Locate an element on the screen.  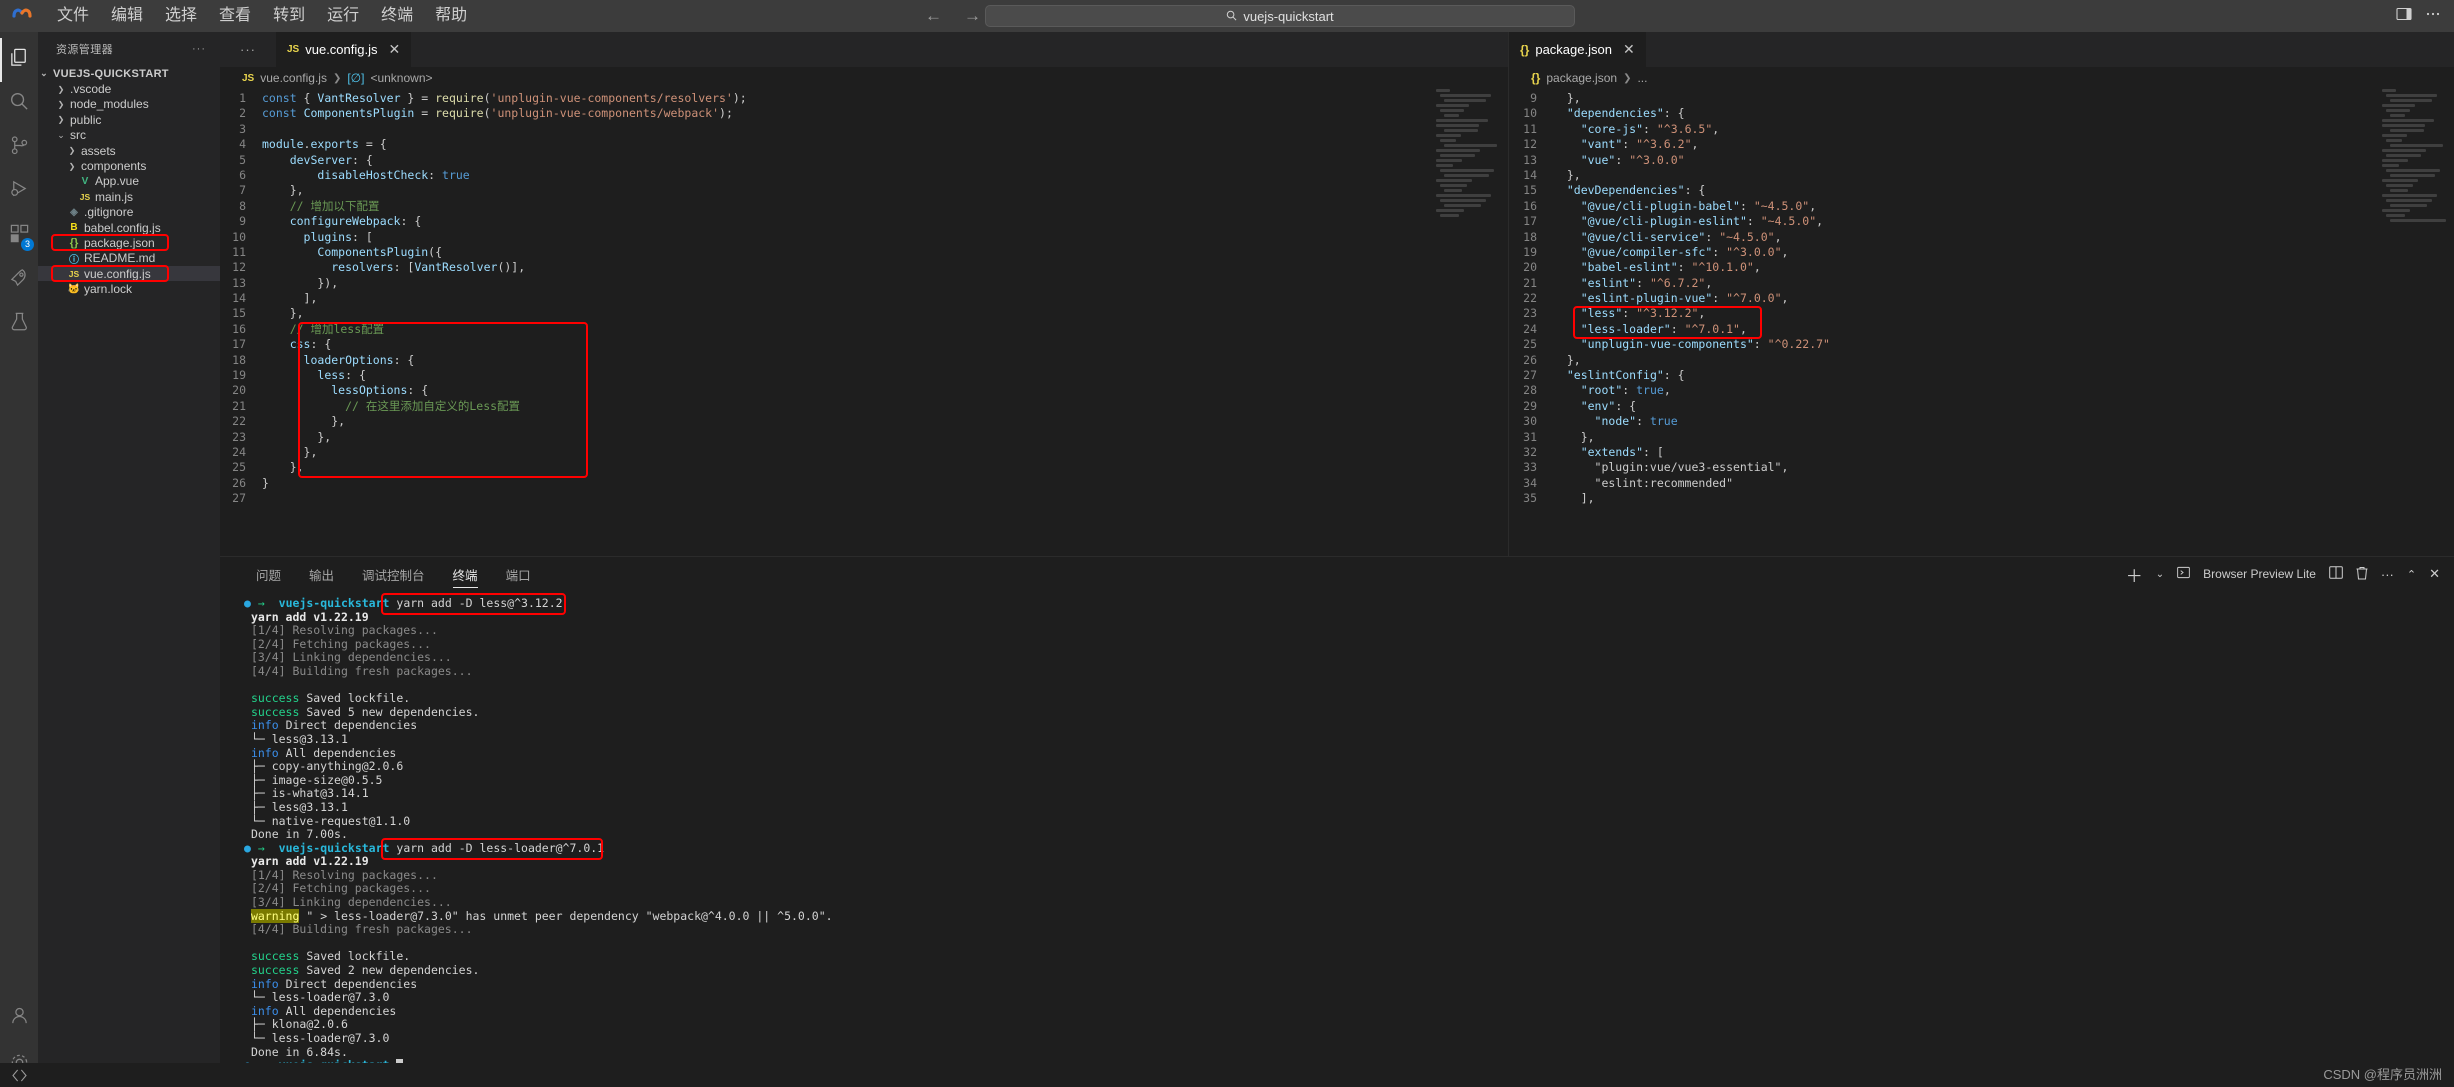
active-terminal-name: Browser Preview Lite is located at coordinates (2259, 574).